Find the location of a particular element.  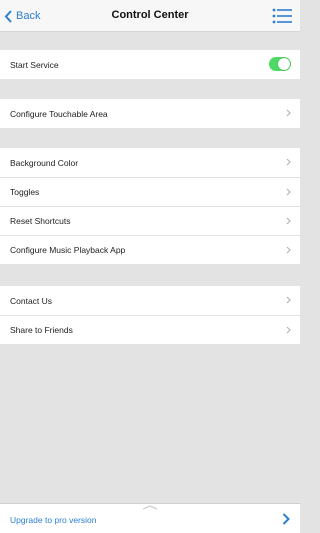

row-label: Background Color is located at coordinates (44, 162).